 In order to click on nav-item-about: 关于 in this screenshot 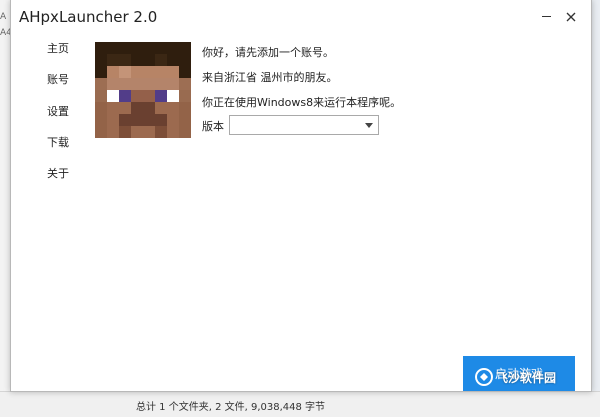, I will do `click(58, 173)`.